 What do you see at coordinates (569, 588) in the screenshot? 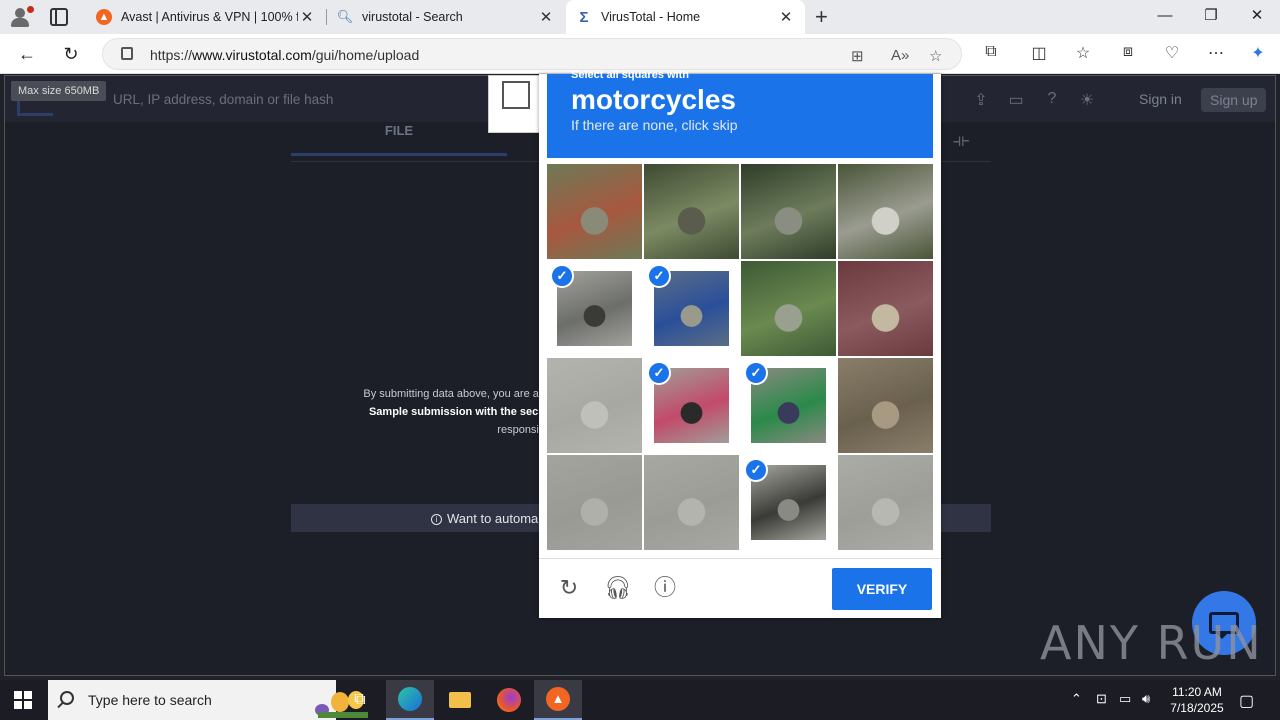
I see `refresh-challenge-icon: ↻` at bounding box center [569, 588].